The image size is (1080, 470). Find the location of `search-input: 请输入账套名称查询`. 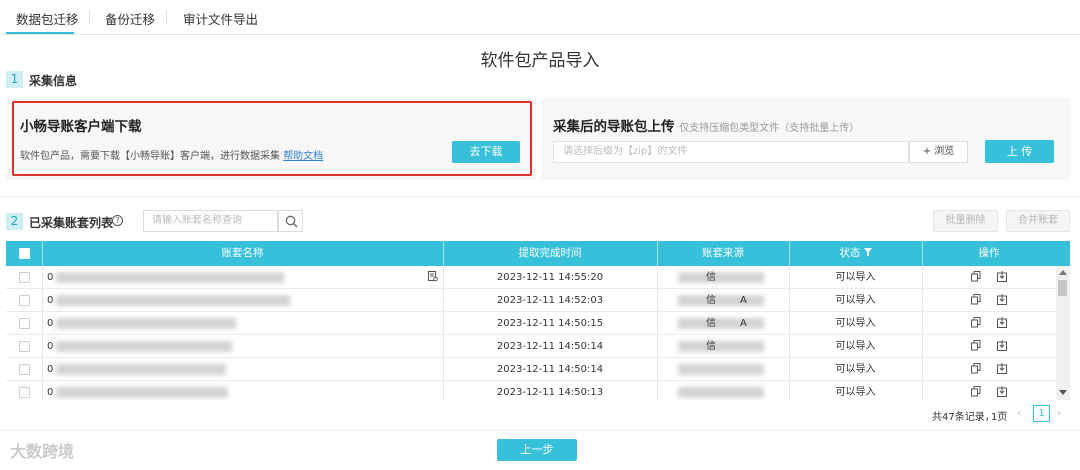

search-input: 请输入账套名称查询 is located at coordinates (210, 221).